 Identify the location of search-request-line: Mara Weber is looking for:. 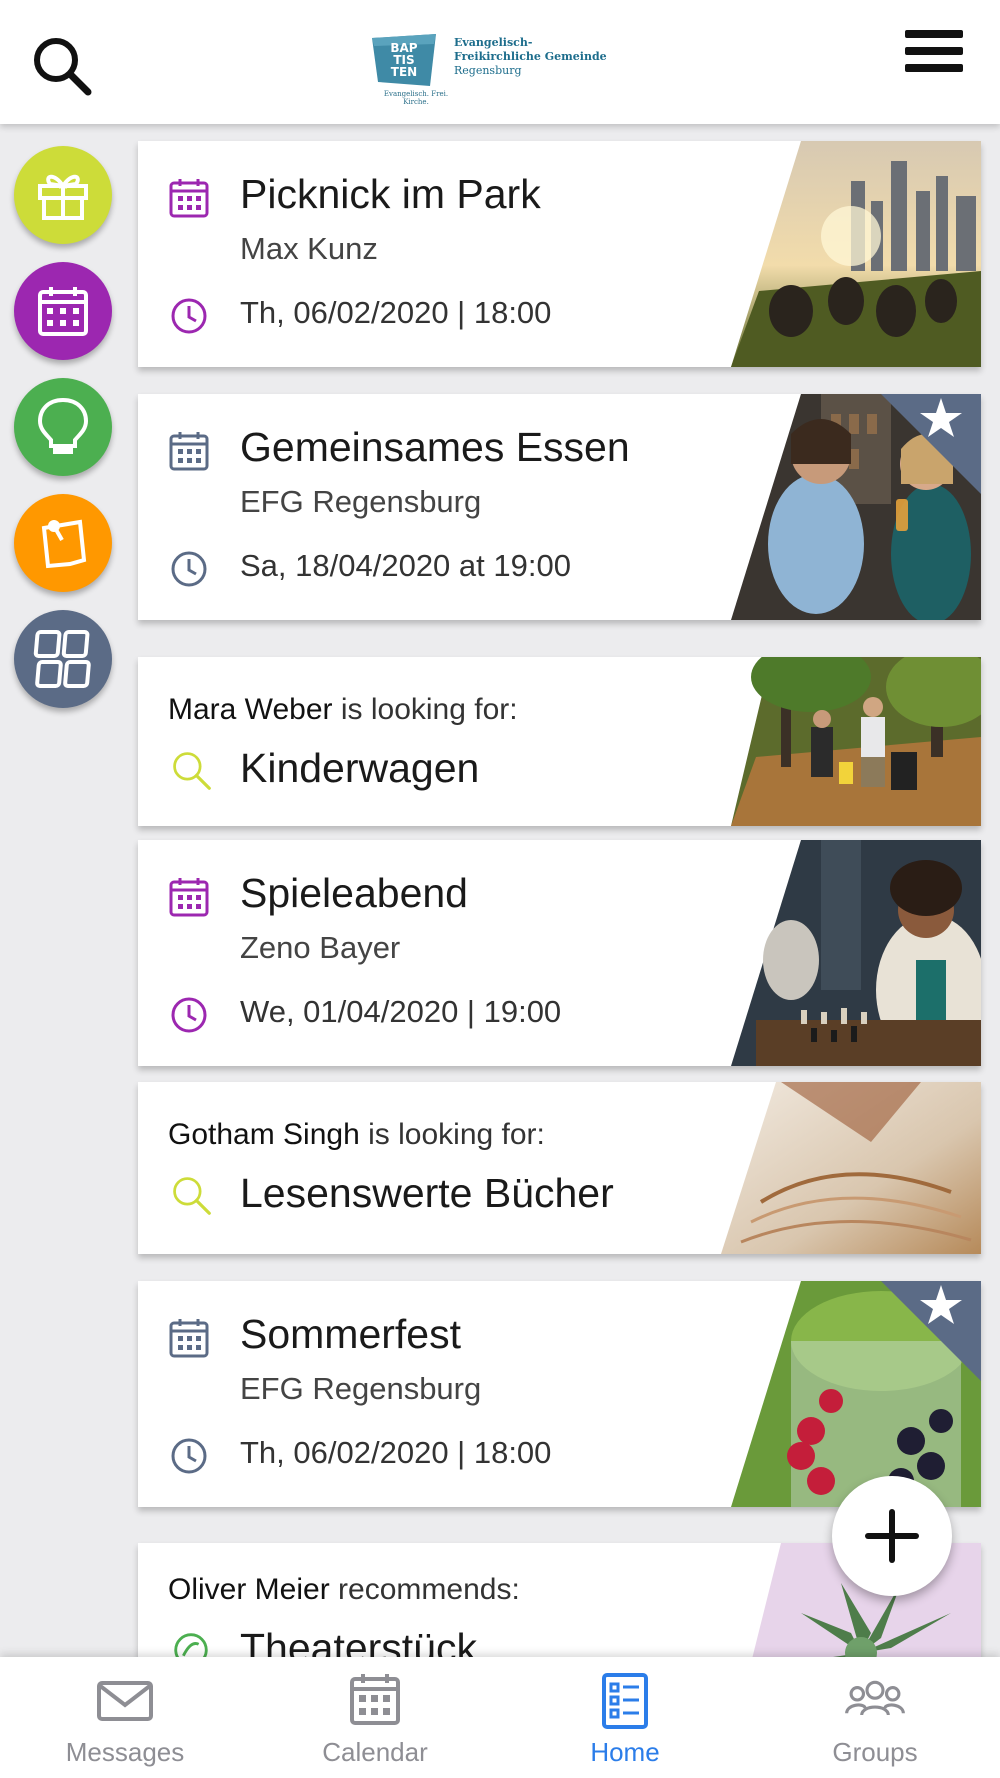
(343, 710).